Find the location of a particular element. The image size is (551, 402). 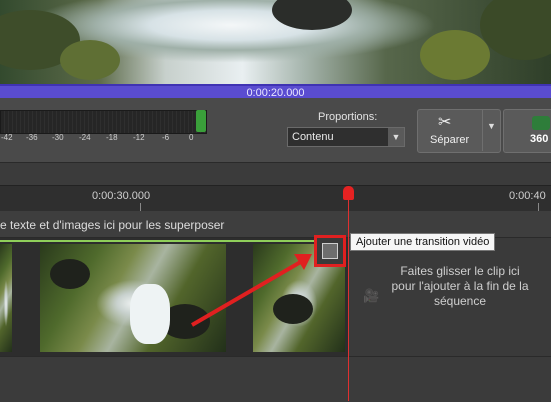

playhead-handle is located at coordinates (348, 193).